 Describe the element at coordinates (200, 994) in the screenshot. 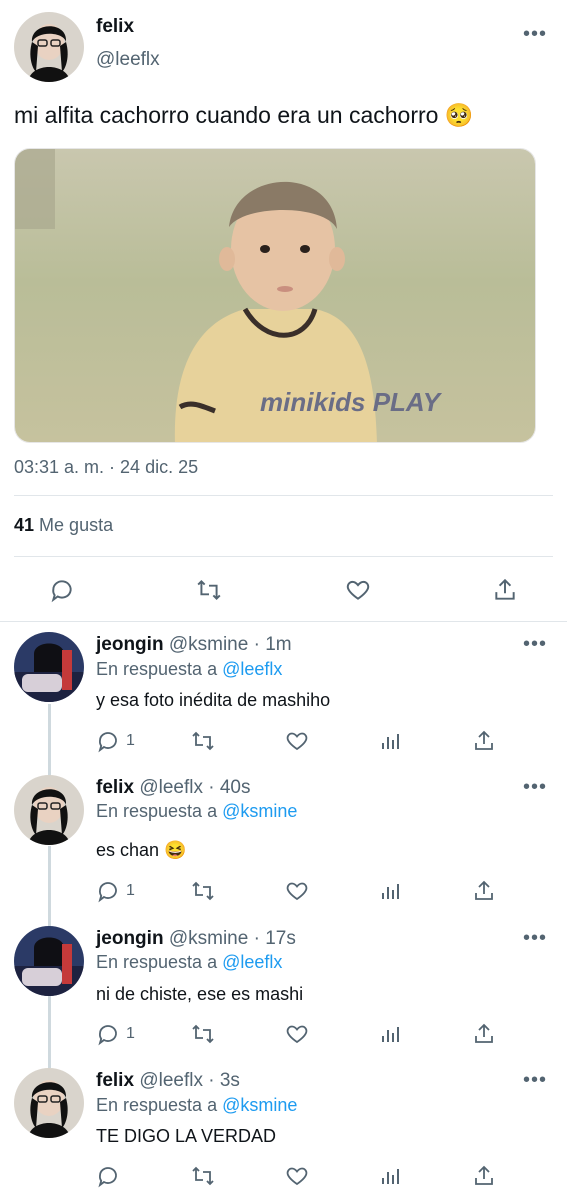

I see `reply-text: ni de chiste, ese es mashi` at that location.